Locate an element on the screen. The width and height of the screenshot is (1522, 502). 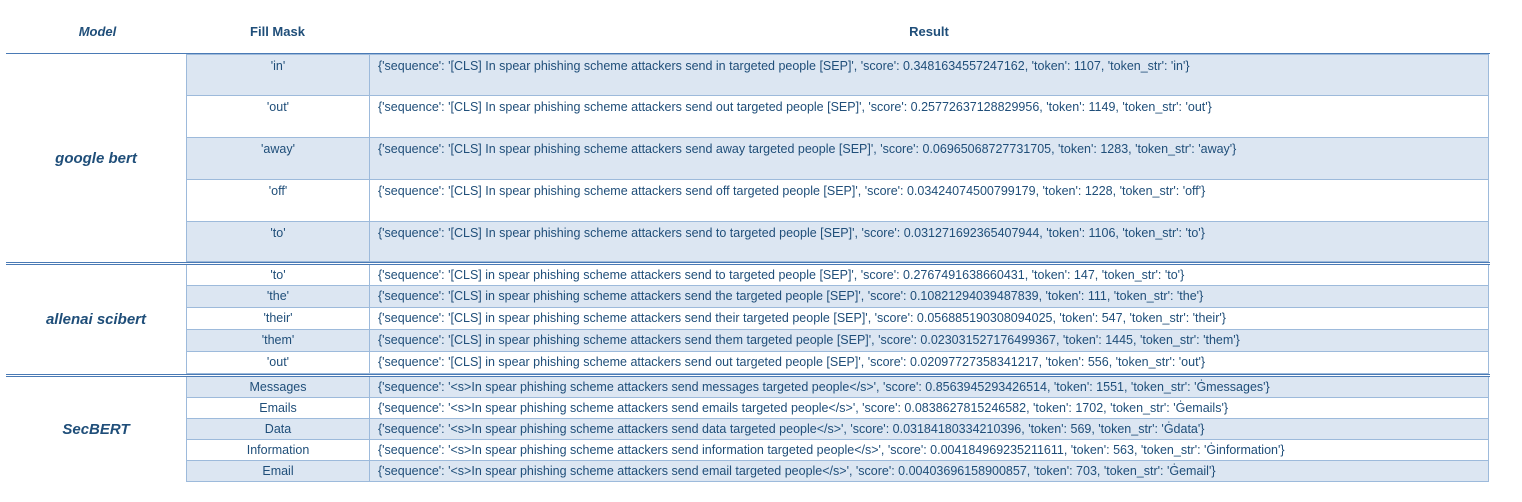
fill-mask-cell: Email is located at coordinates (278, 471).